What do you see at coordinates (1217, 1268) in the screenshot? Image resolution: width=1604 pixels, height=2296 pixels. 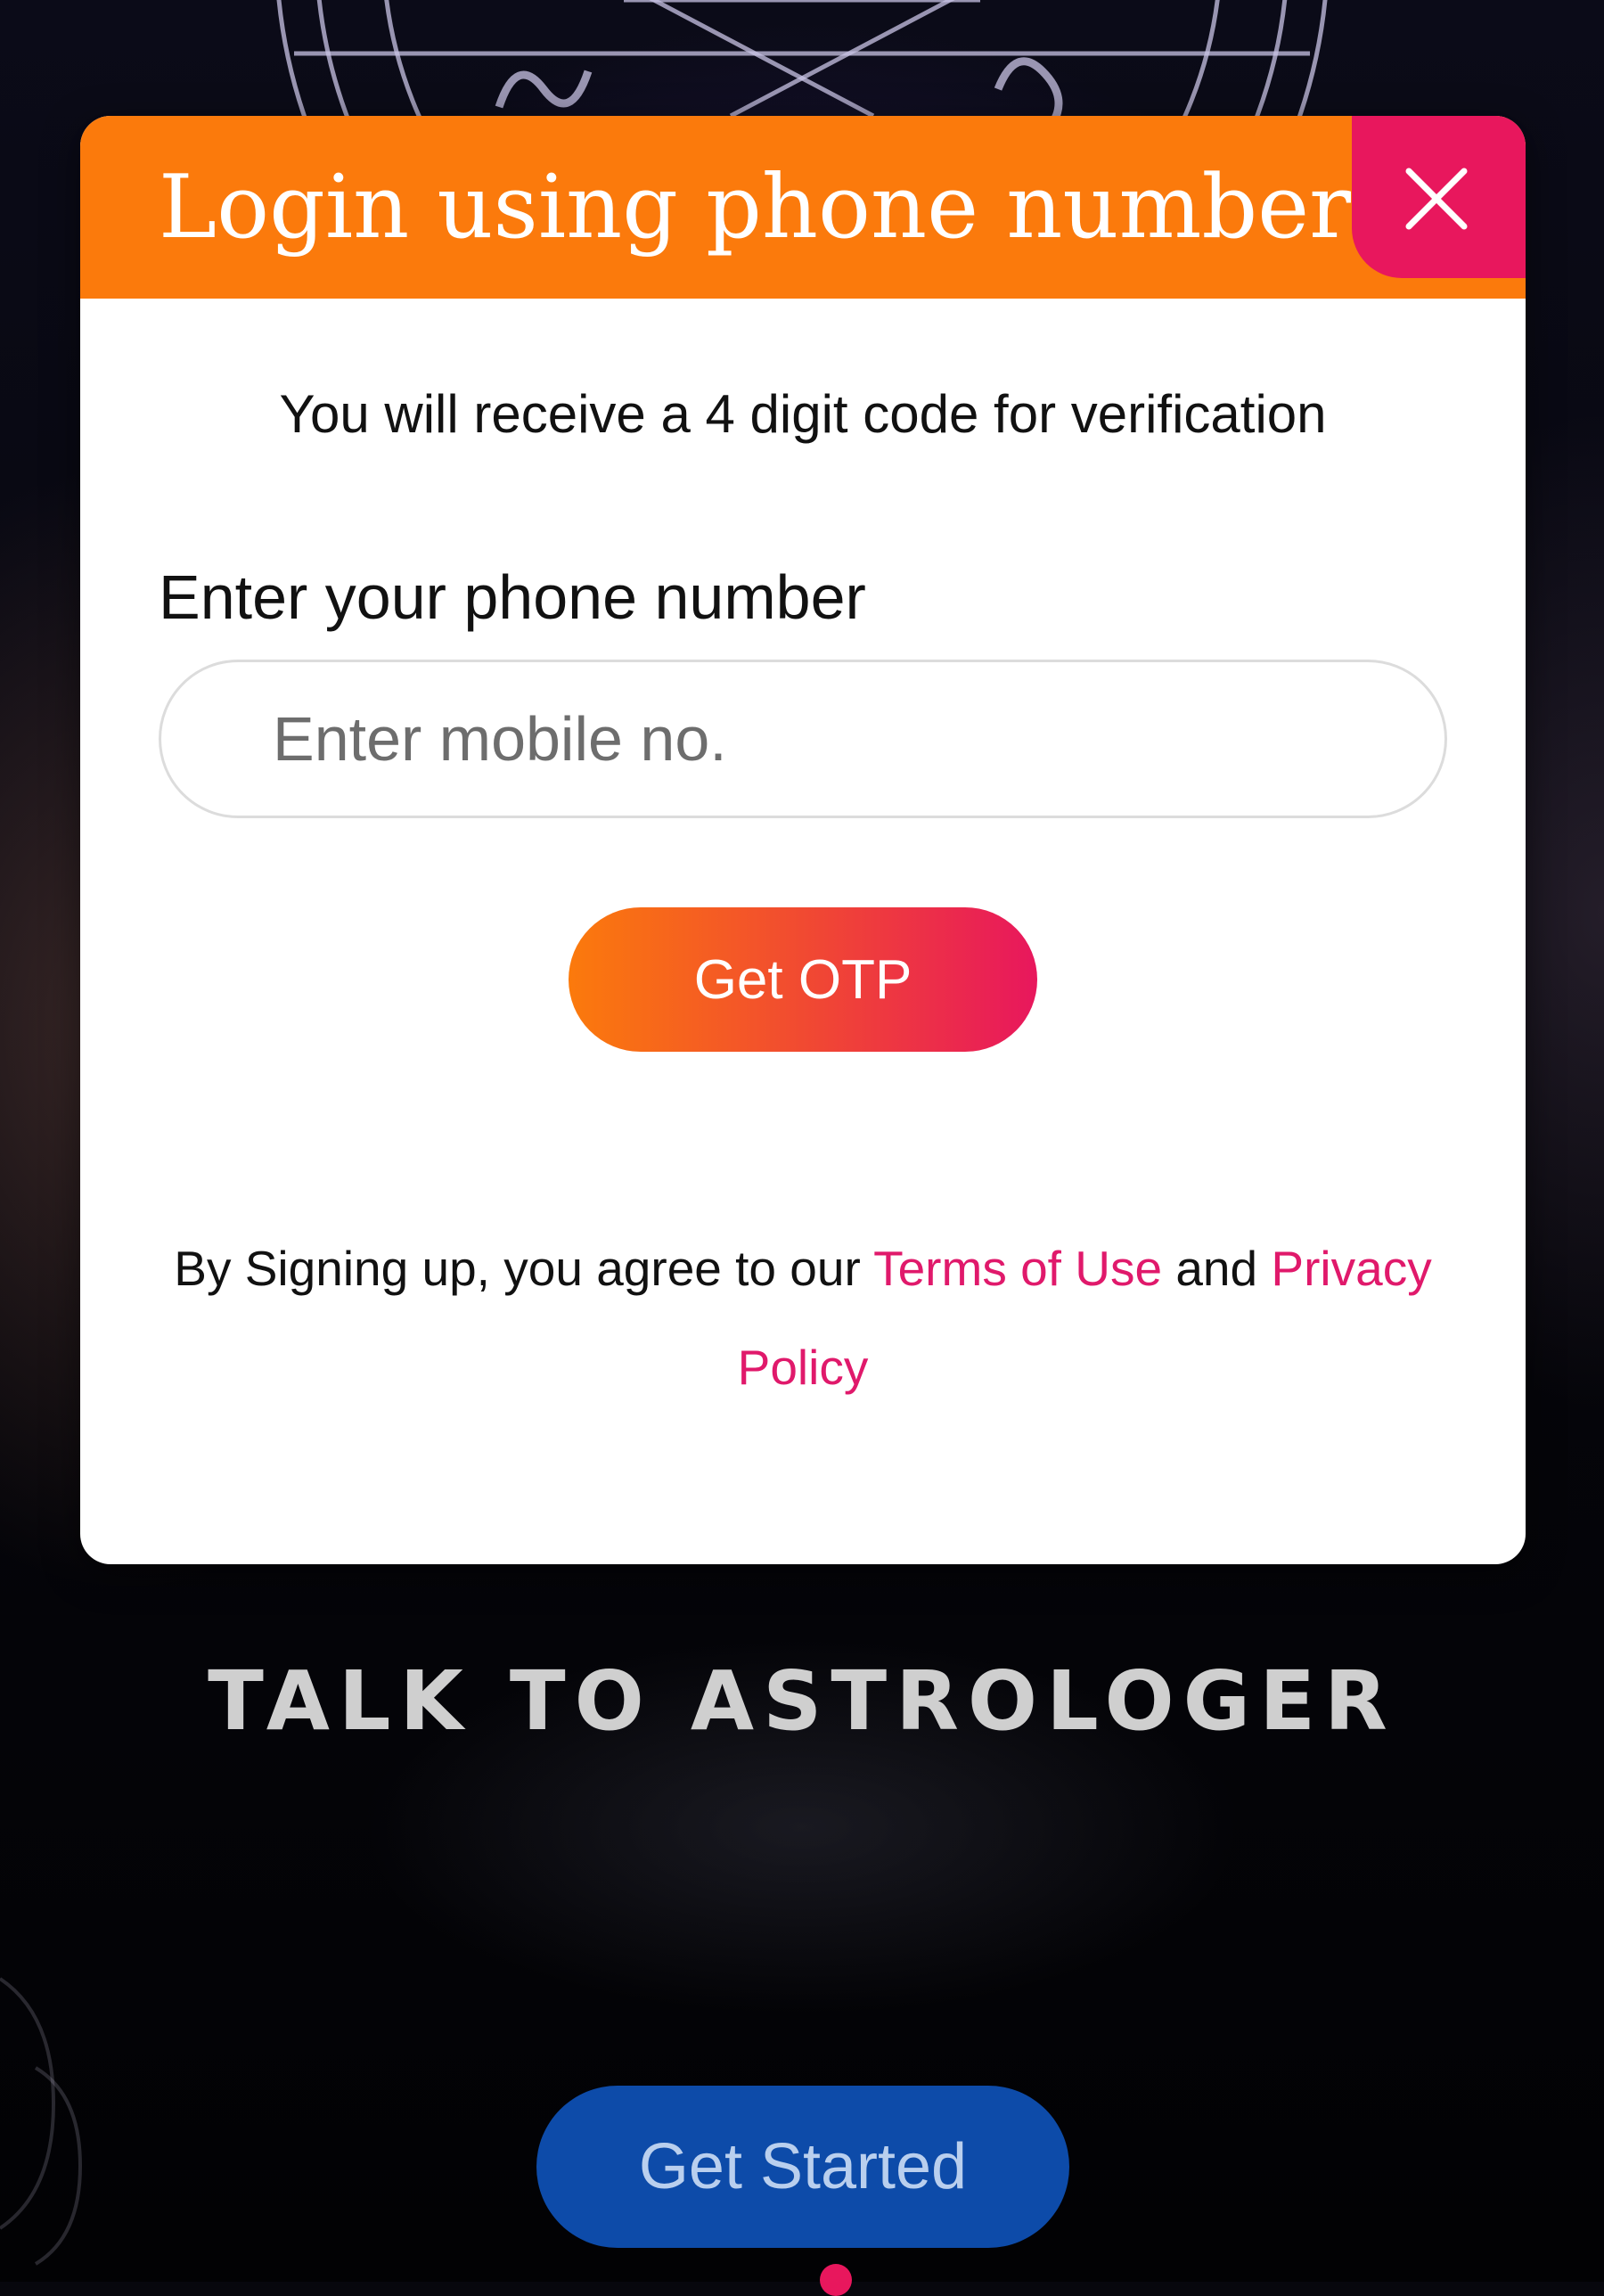 I see `terms-and: and` at bounding box center [1217, 1268].